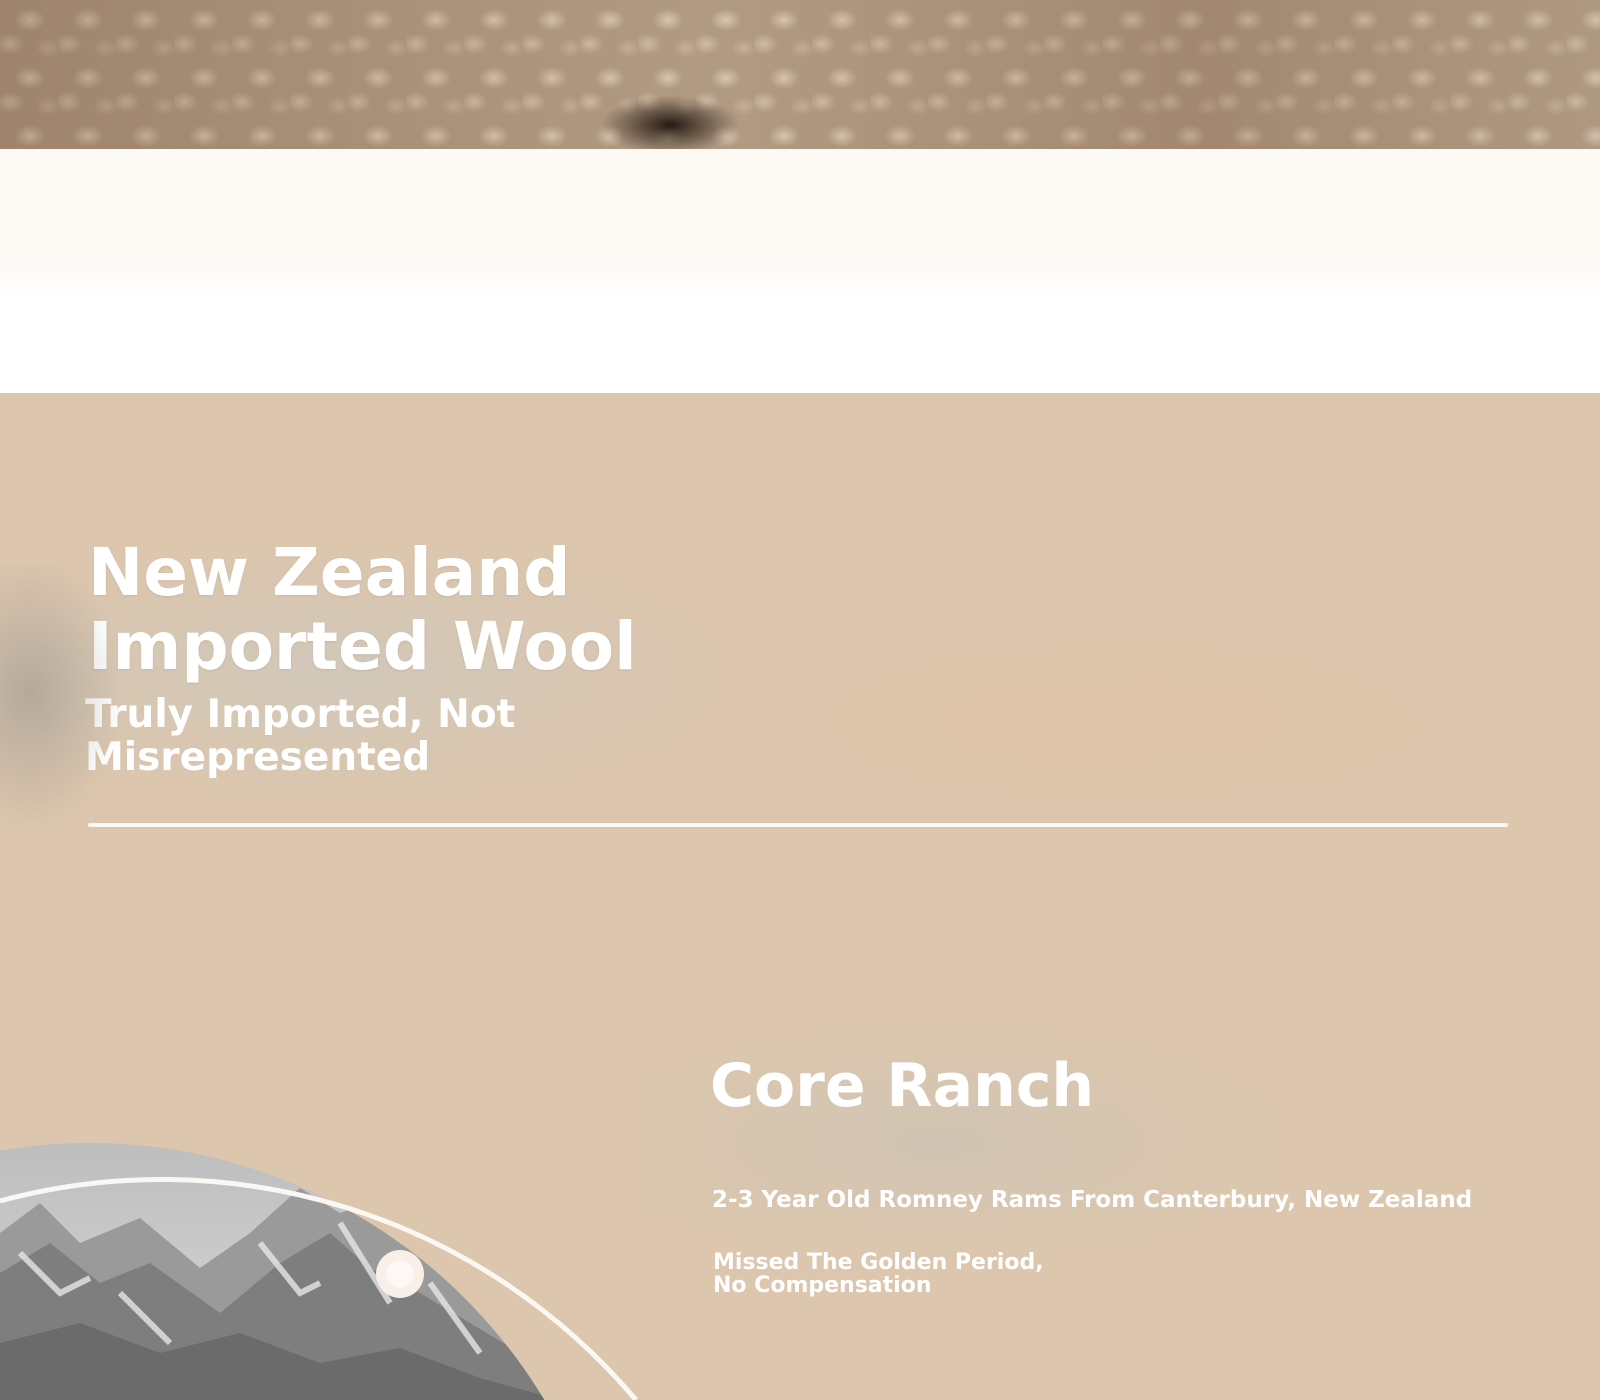 The height and width of the screenshot is (1400, 1600). Describe the element at coordinates (670, 125) in the screenshot. I see `wool-shadow` at that location.